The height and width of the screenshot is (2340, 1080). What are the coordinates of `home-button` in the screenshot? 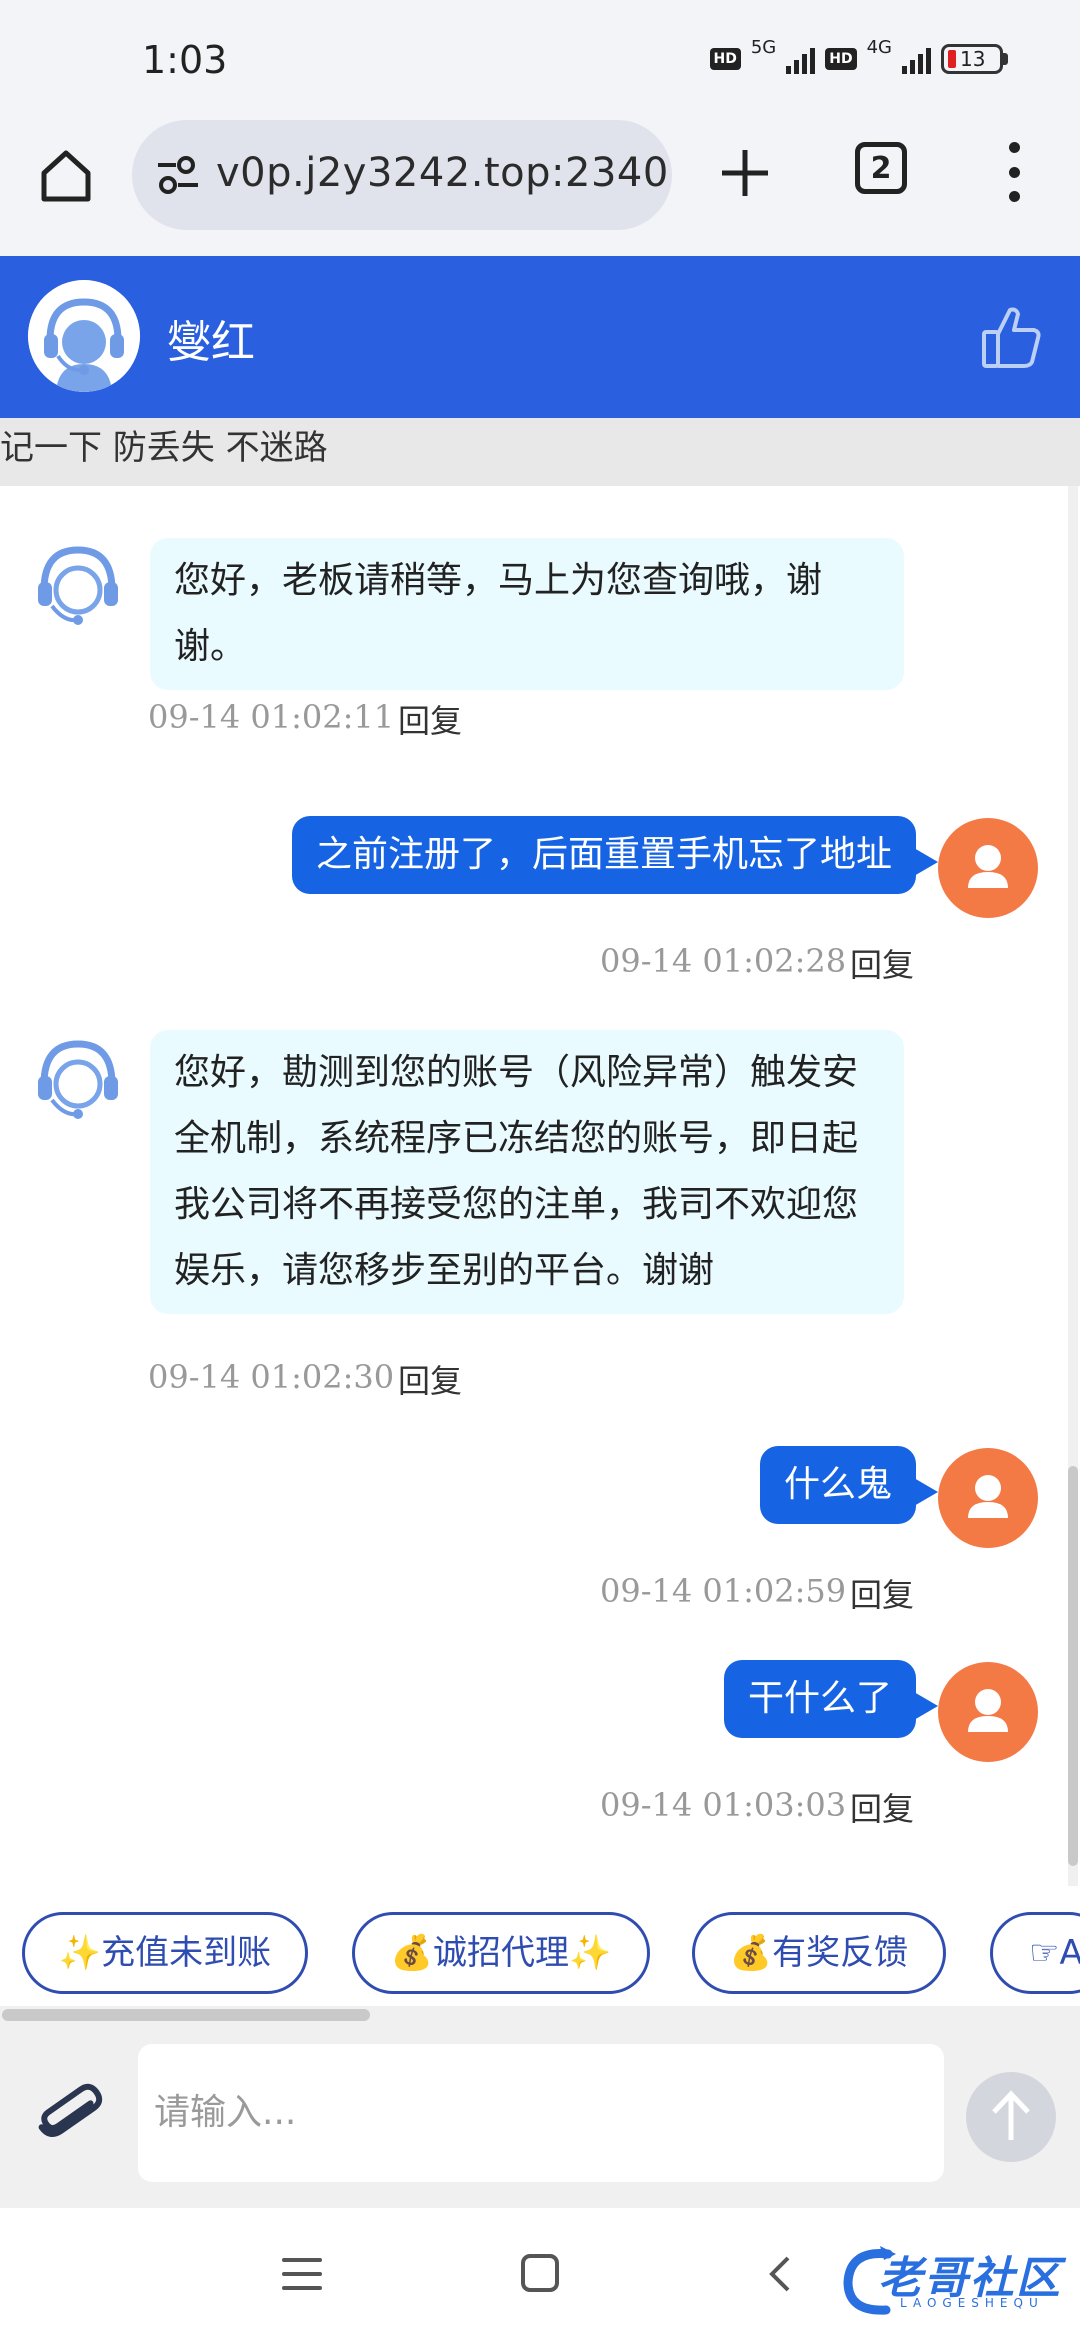 It's located at (66, 175).